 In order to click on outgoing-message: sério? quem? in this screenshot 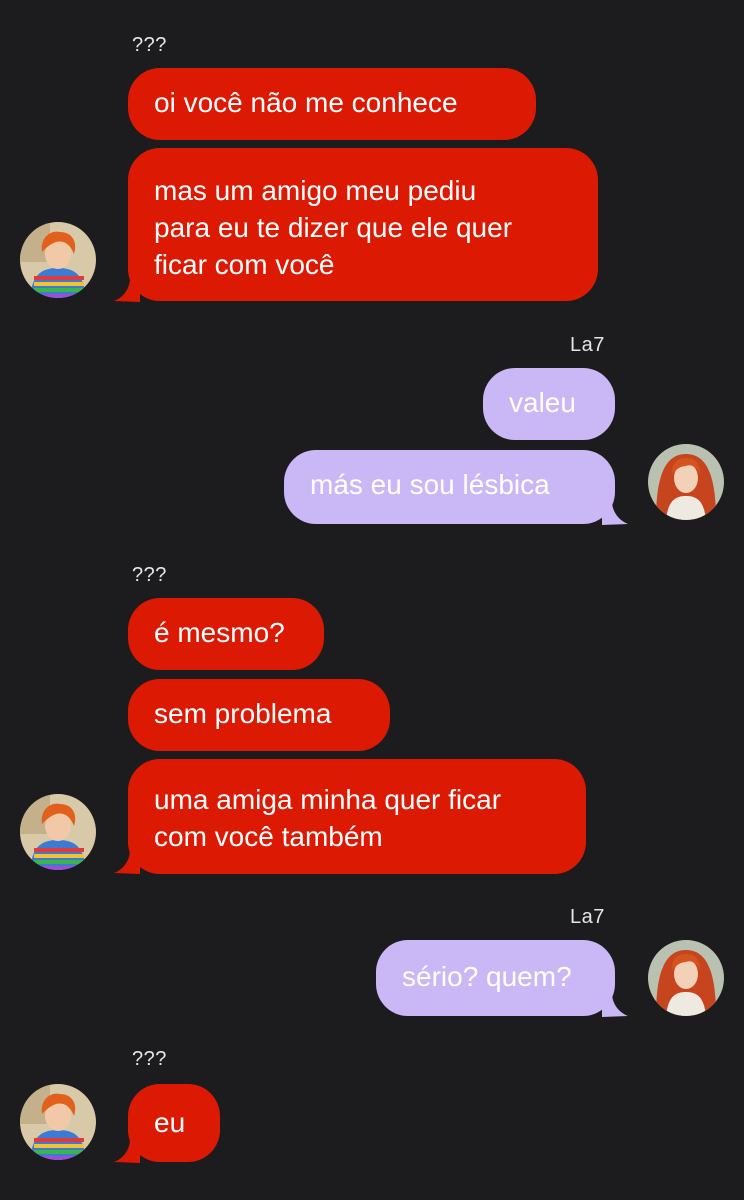, I will do `click(495, 978)`.